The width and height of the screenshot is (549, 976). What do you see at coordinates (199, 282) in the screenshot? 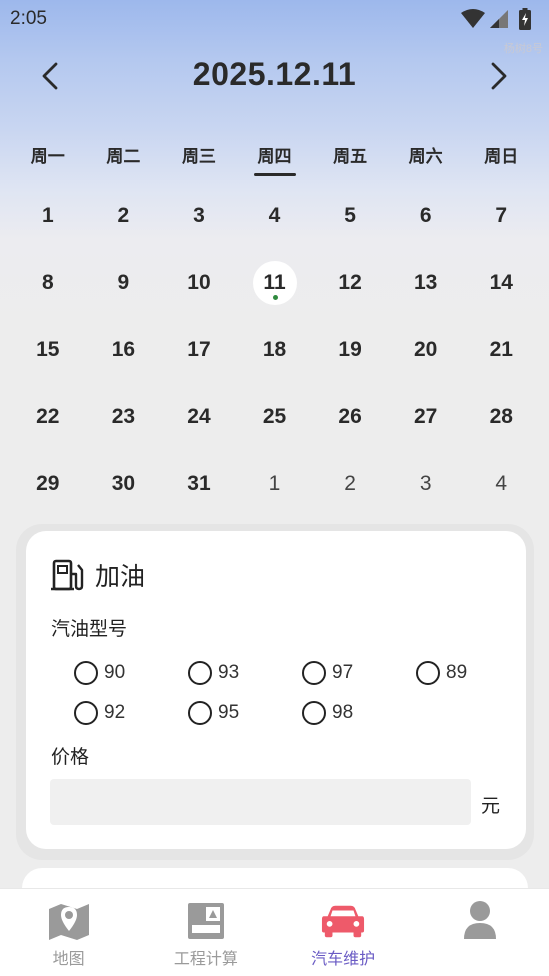
I see `calendar-day: 10` at bounding box center [199, 282].